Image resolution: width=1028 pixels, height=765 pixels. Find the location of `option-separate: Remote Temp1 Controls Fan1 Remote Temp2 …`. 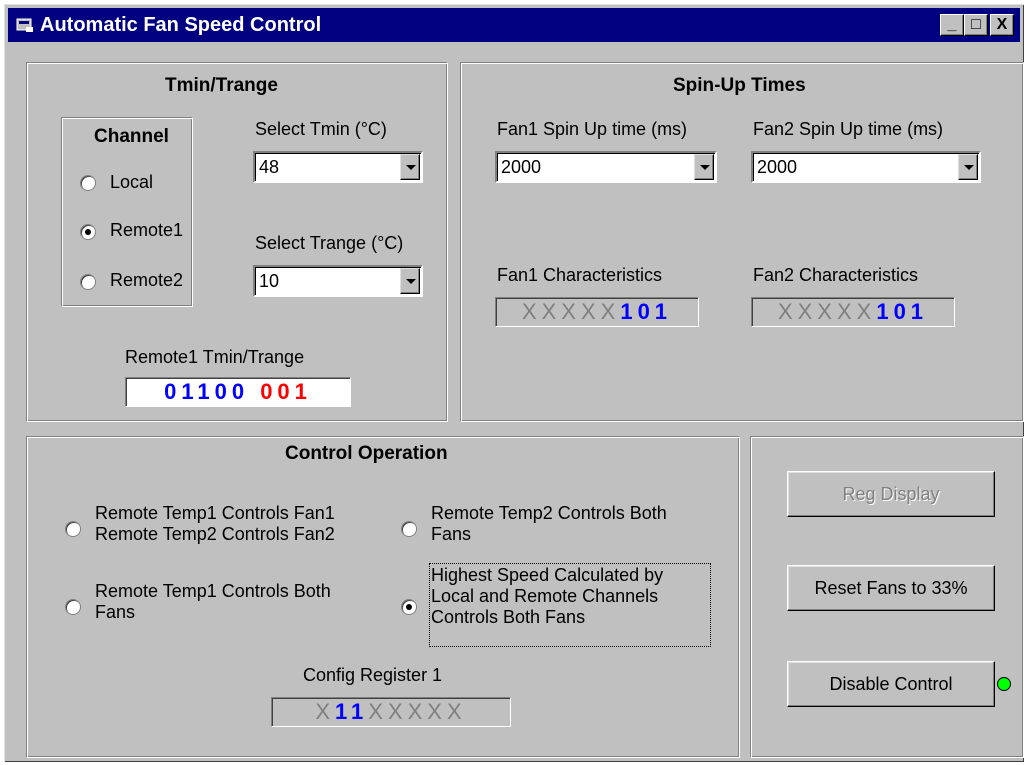

option-separate: Remote Temp1 Controls Fan1 Remote Temp2 … is located at coordinates (215, 524).